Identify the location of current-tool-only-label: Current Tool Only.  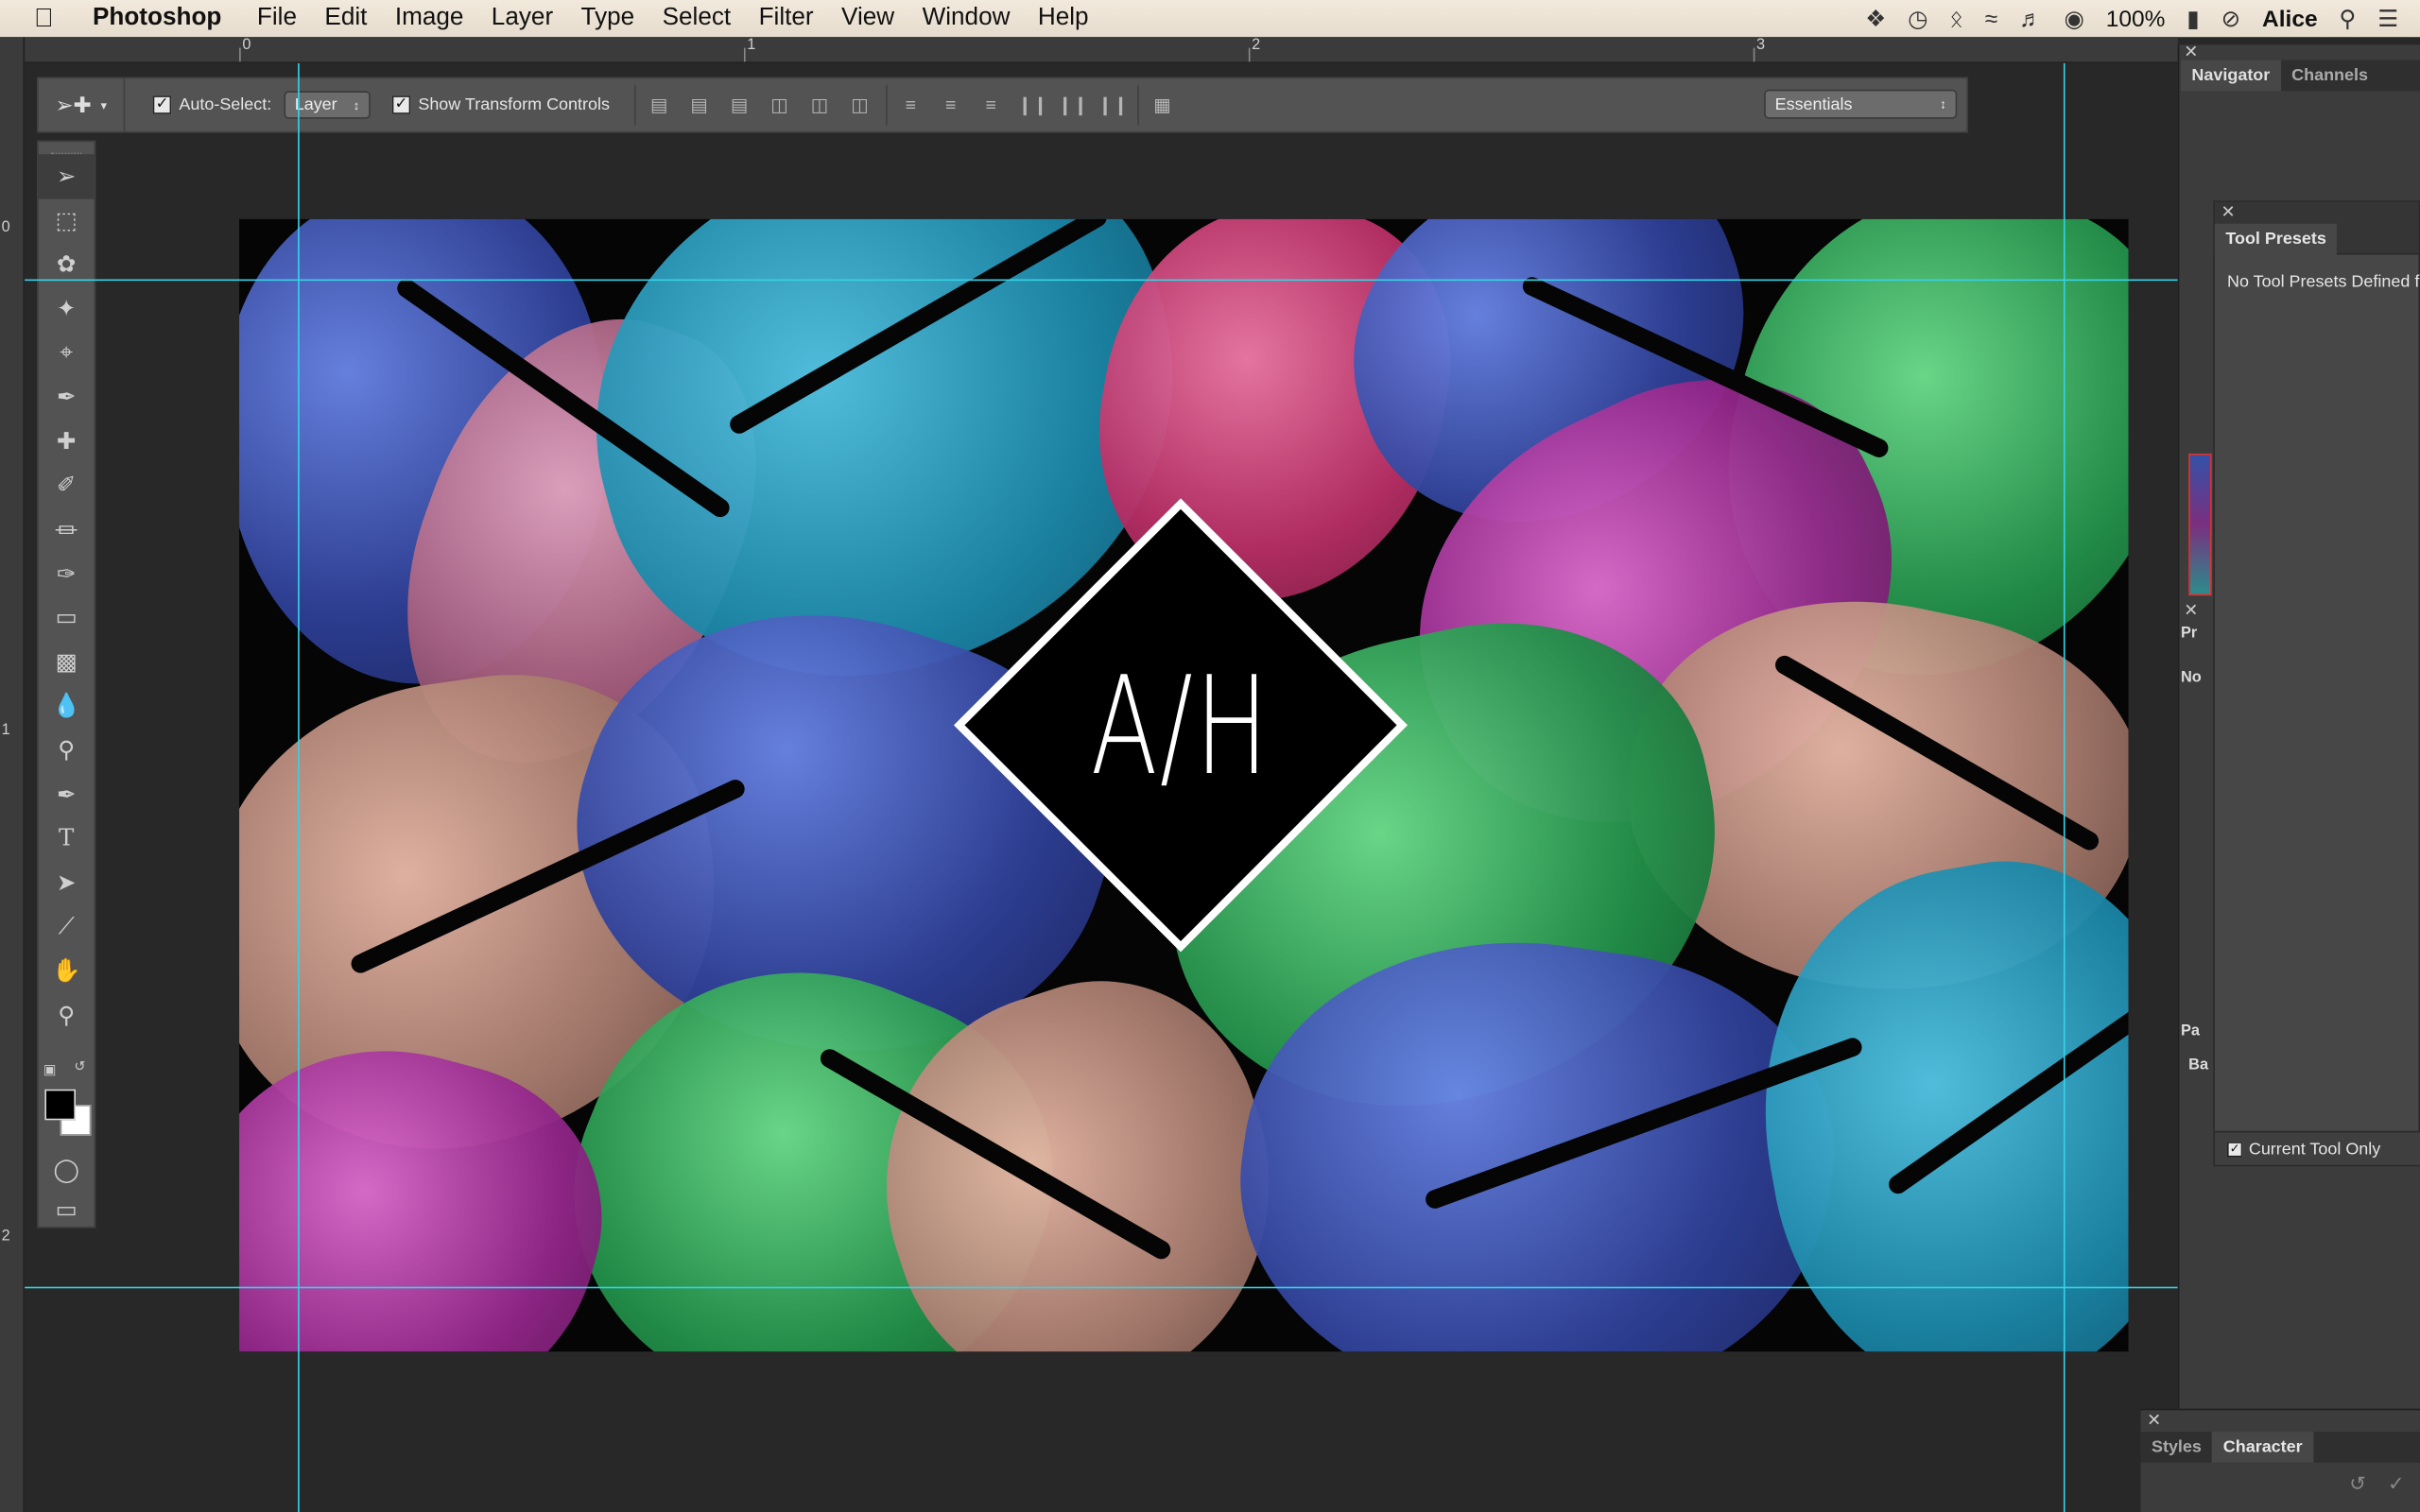
(2314, 1149).